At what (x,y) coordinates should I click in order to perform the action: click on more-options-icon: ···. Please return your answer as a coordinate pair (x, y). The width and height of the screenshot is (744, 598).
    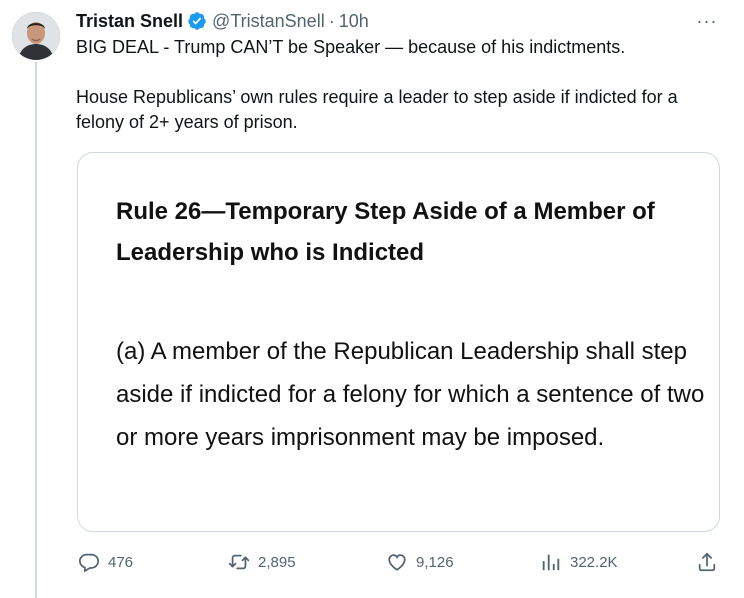
    Looking at the image, I should click on (707, 21).